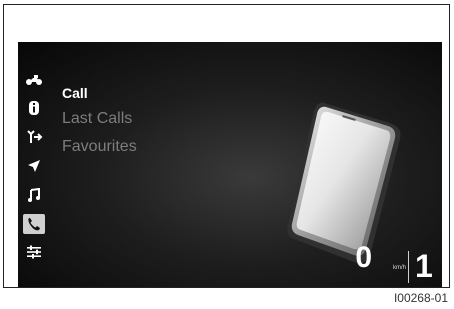 The width and height of the screenshot is (454, 309). I want to click on settings-sliders-icon, so click(34, 252).